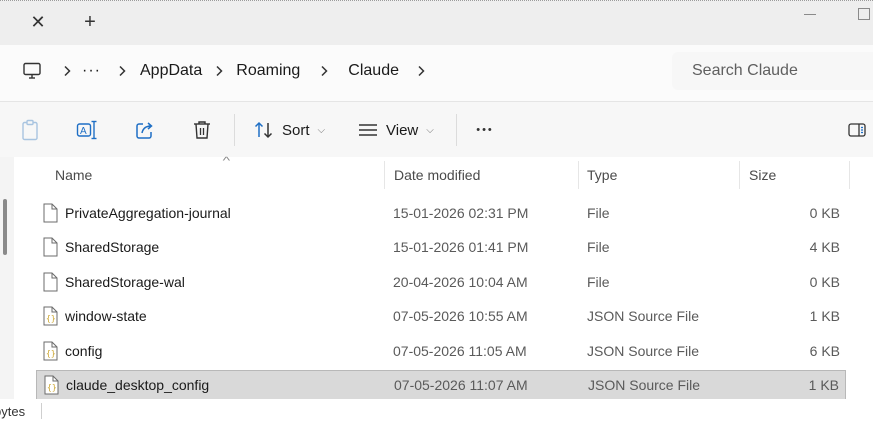 This screenshot has height=424, width=873. I want to click on file-size: 1 KB, so click(824, 316).